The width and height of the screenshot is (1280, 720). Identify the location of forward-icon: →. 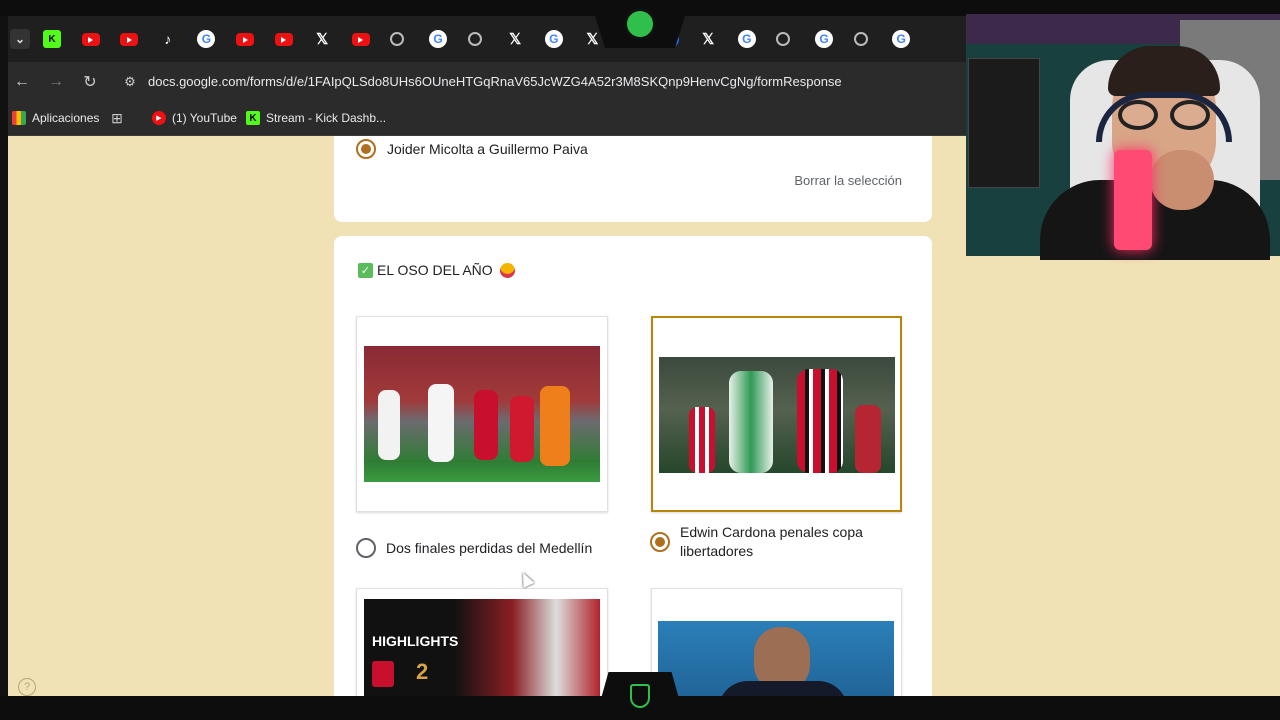
(56, 82).